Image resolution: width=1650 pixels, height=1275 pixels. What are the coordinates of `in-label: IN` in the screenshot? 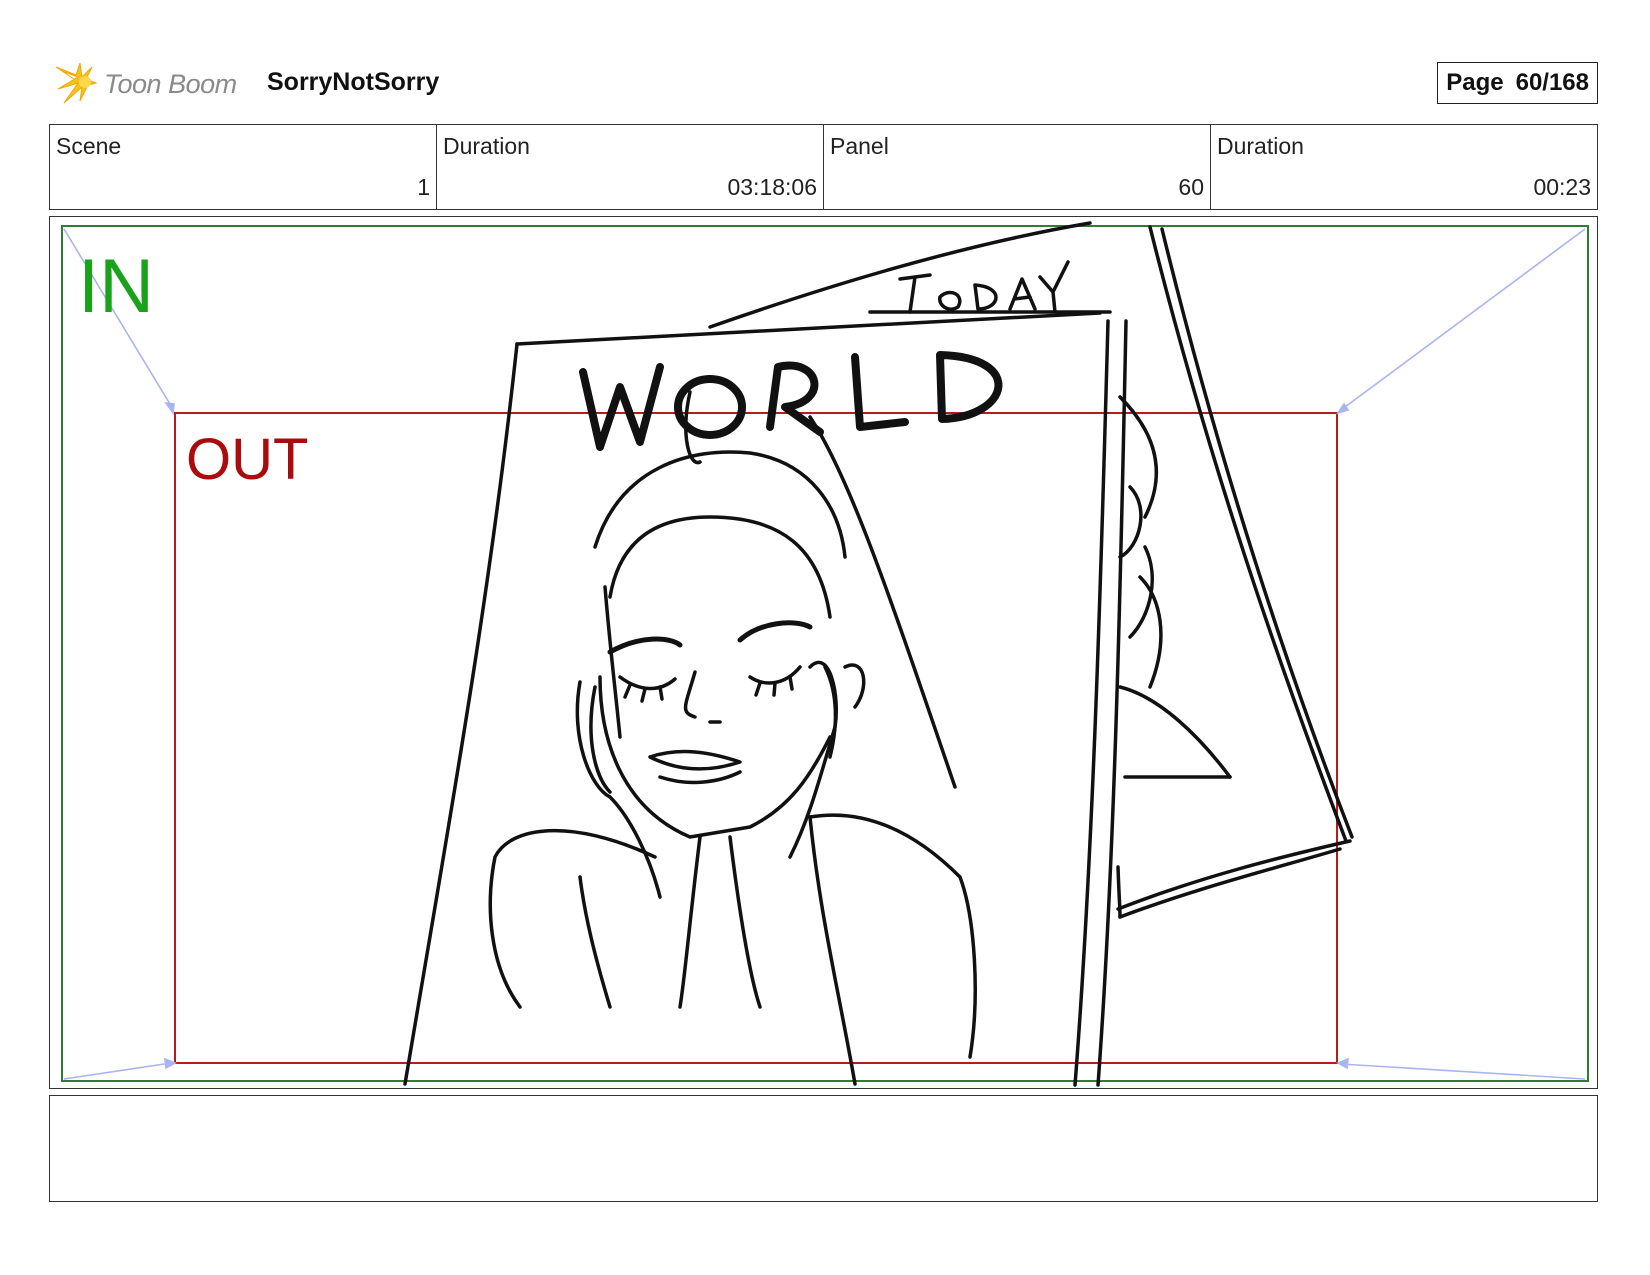 It's located at (116, 286).